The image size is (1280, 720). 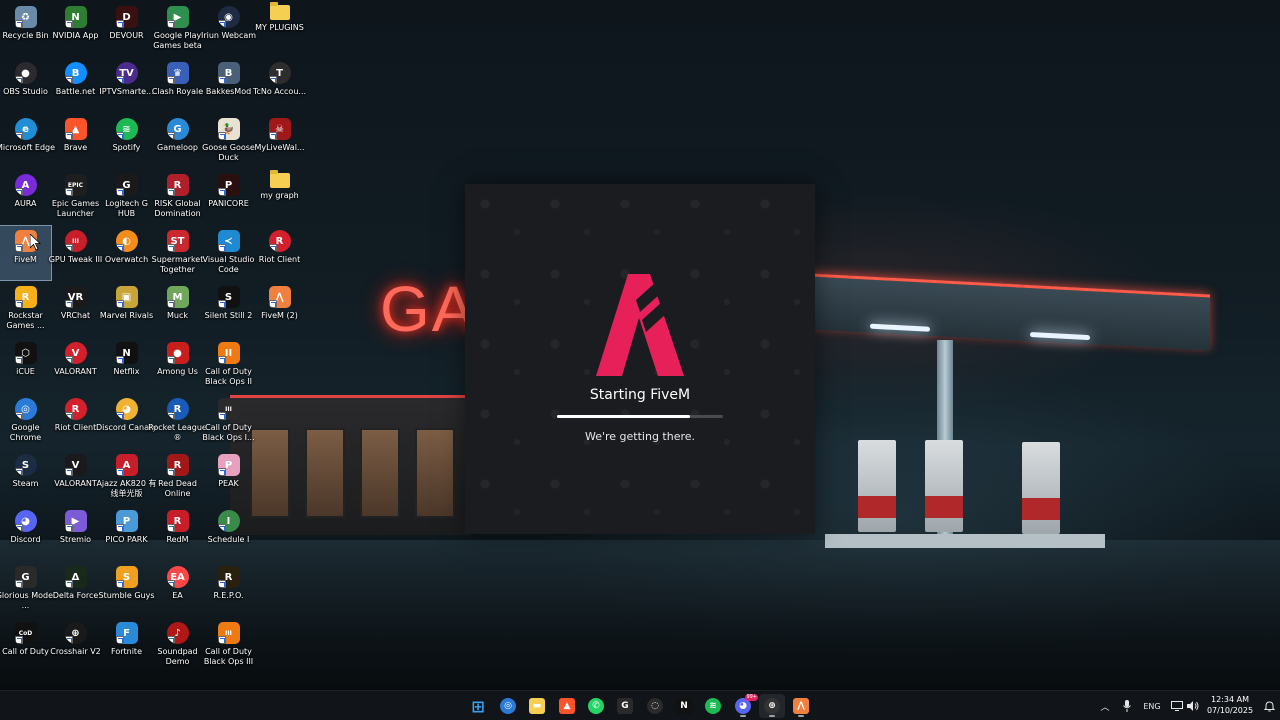 I want to click on desktop-icon-netflix: N Netflix, so click(x=126, y=365).